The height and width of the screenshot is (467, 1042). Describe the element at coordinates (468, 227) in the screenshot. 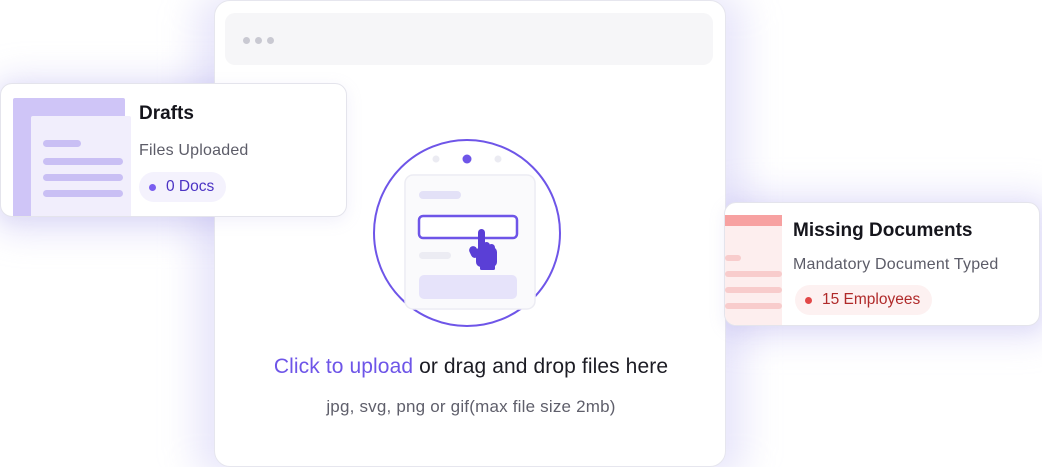

I see `form-input-field` at that location.